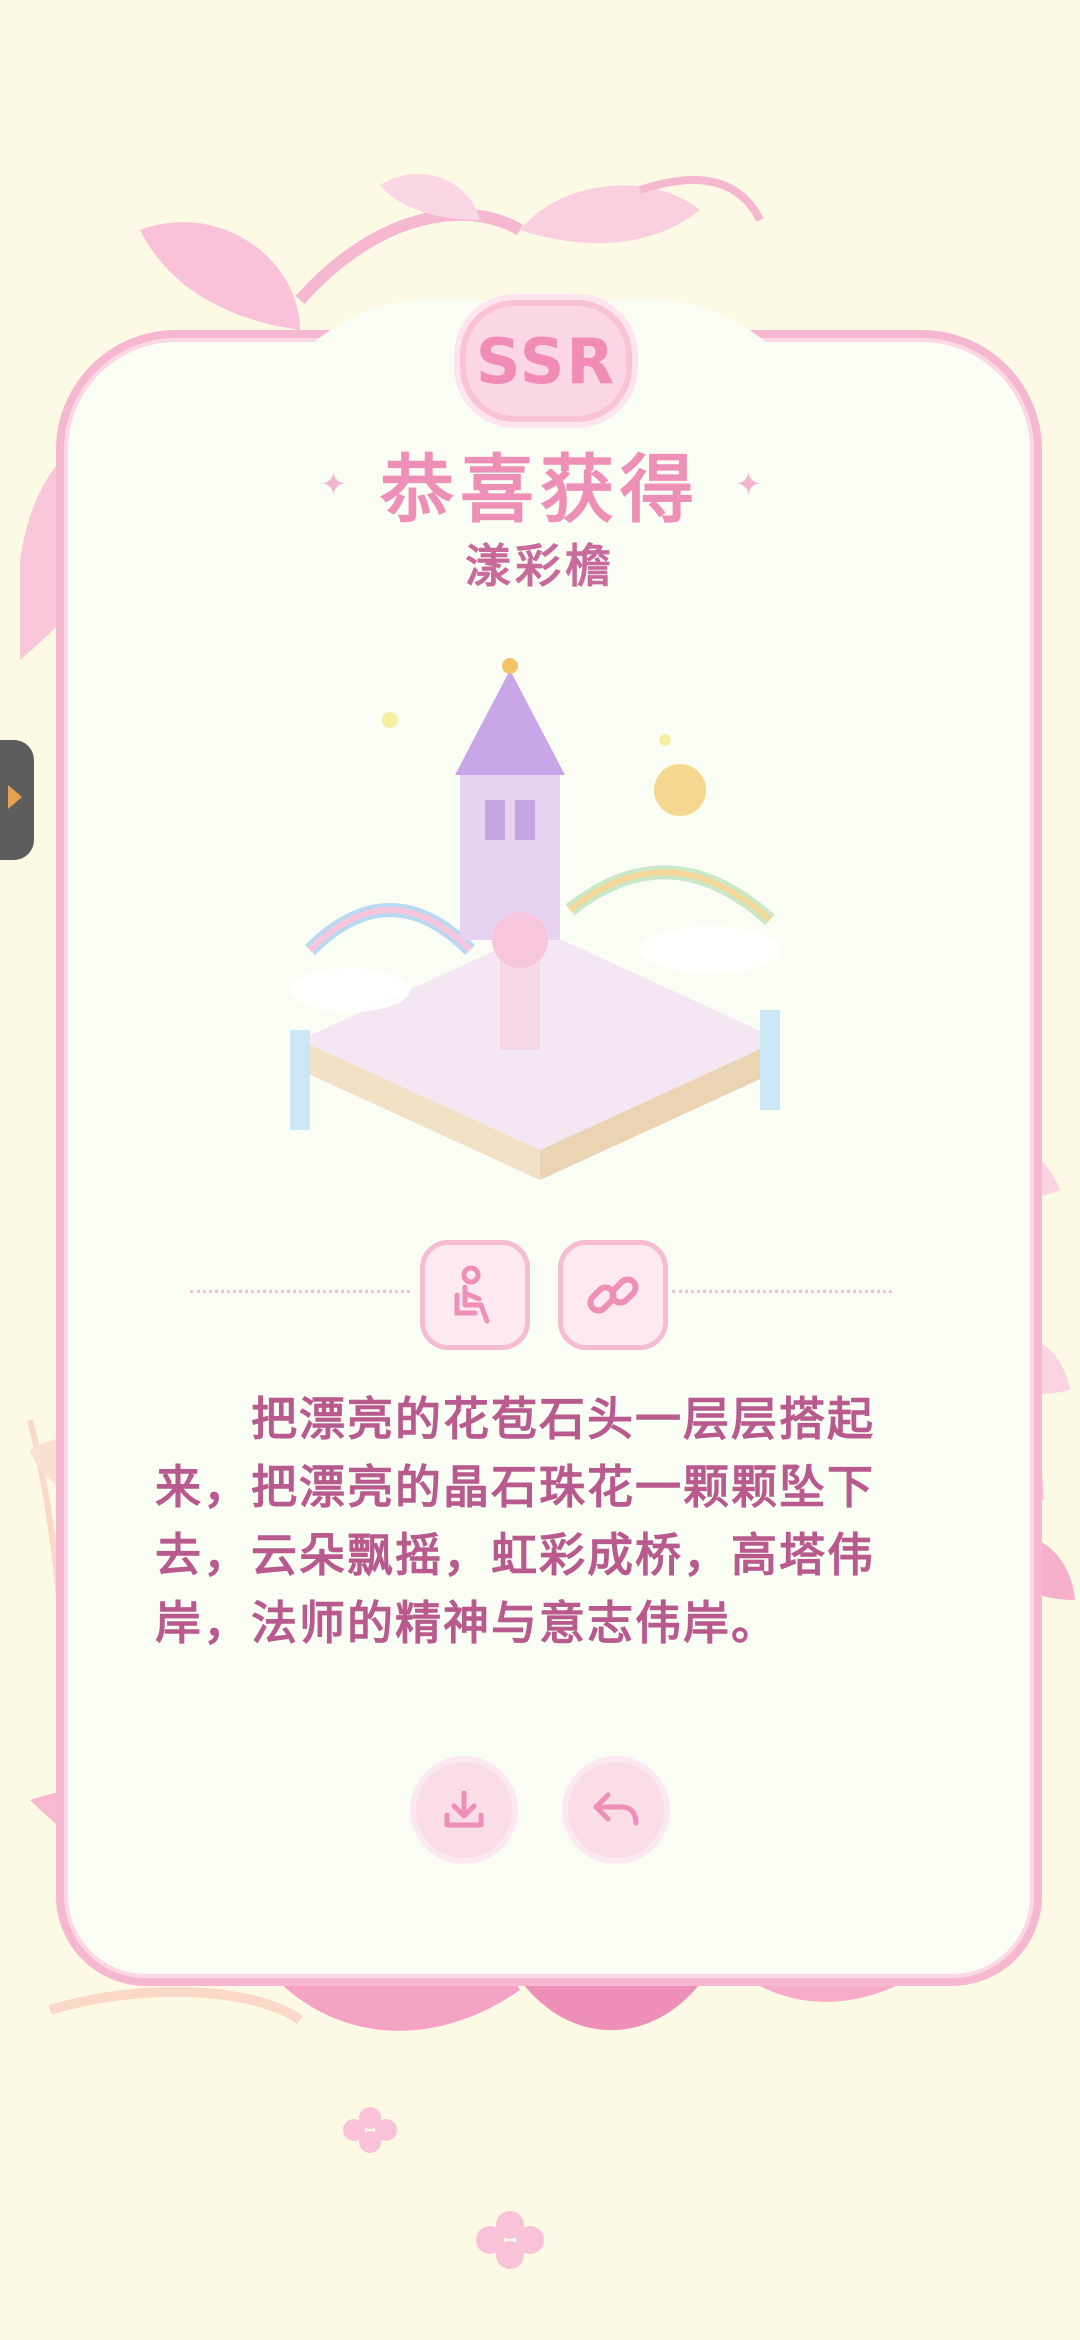  Describe the element at coordinates (540, 566) in the screenshot. I see `item-name: 漾彩檐` at that location.